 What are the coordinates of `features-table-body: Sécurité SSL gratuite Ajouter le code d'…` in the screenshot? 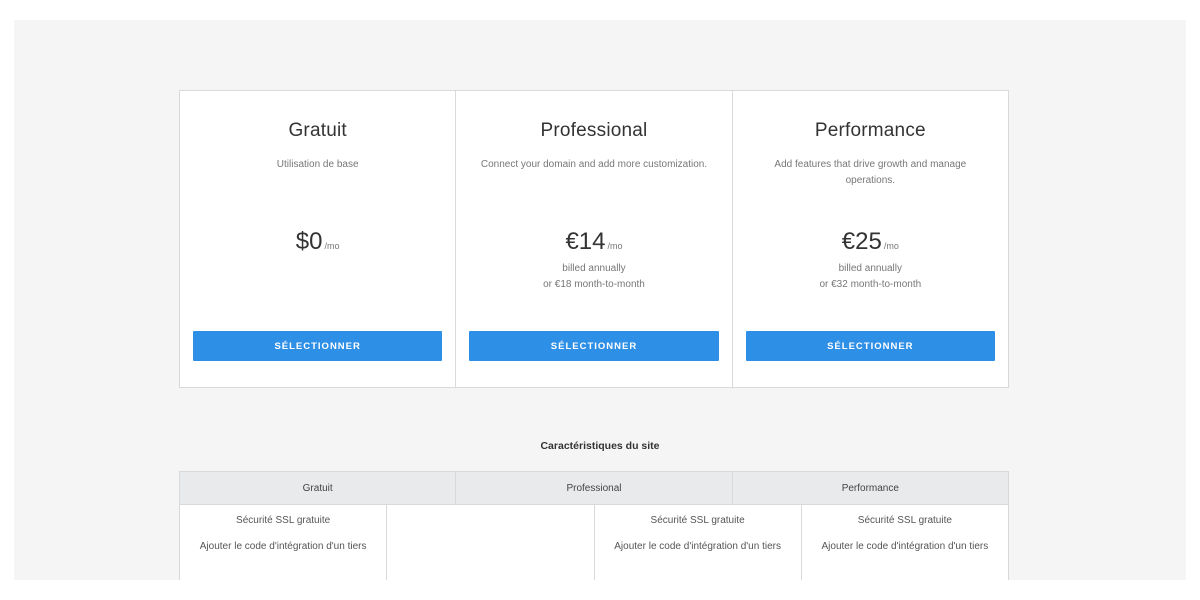 It's located at (594, 542).